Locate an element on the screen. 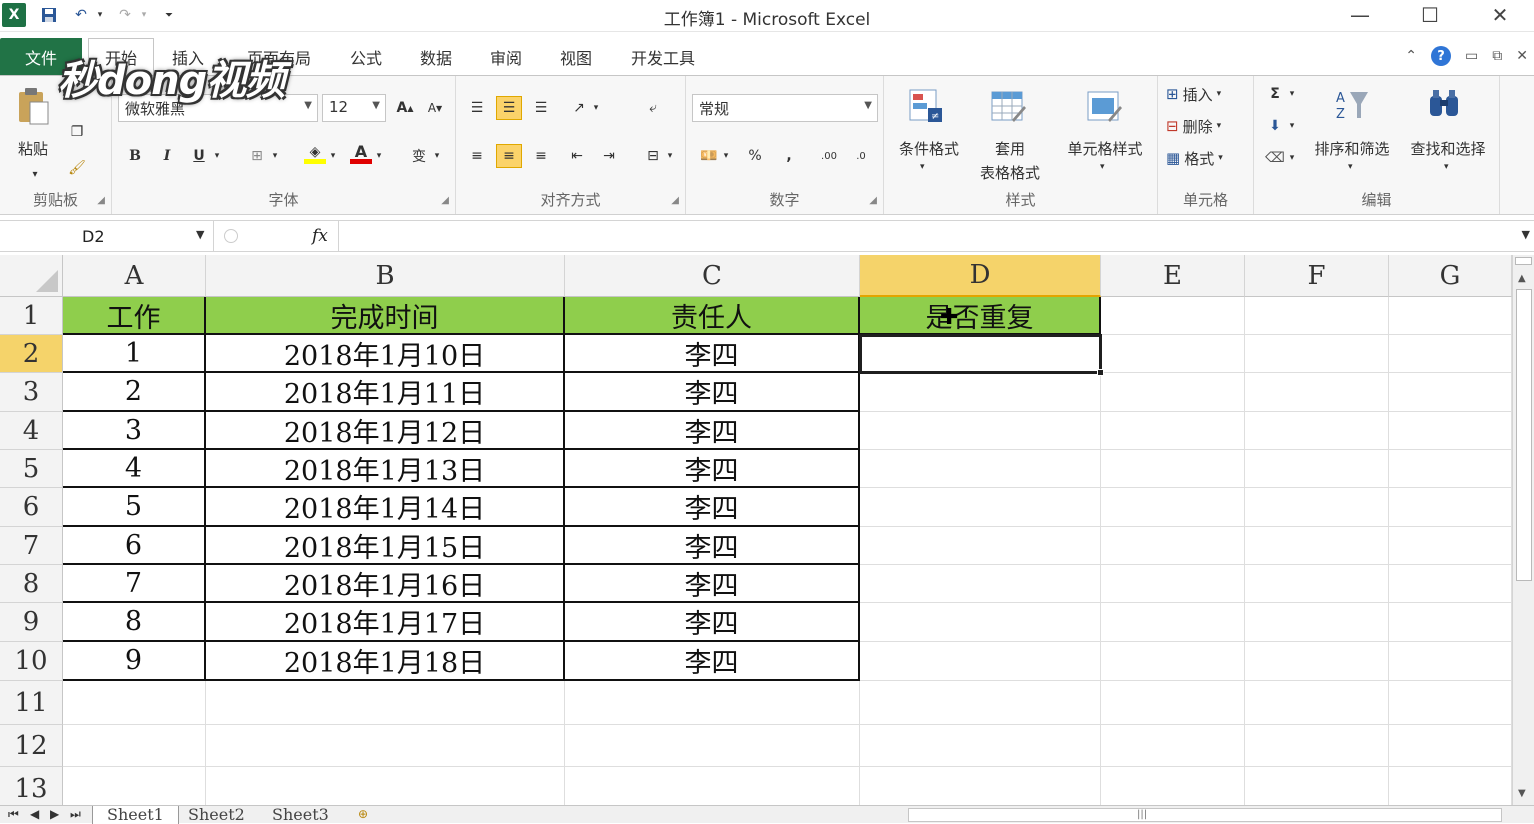  cell-f8 is located at coordinates (1317, 584).